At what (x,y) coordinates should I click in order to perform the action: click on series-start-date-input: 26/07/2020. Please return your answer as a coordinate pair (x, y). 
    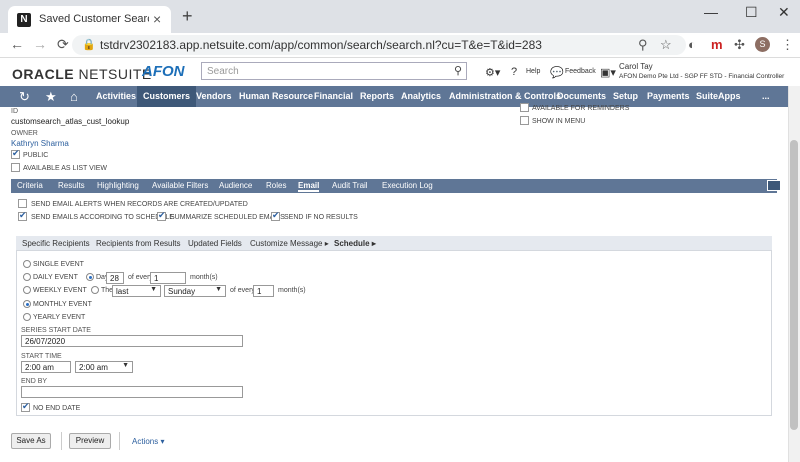
    Looking at the image, I should click on (132, 341).